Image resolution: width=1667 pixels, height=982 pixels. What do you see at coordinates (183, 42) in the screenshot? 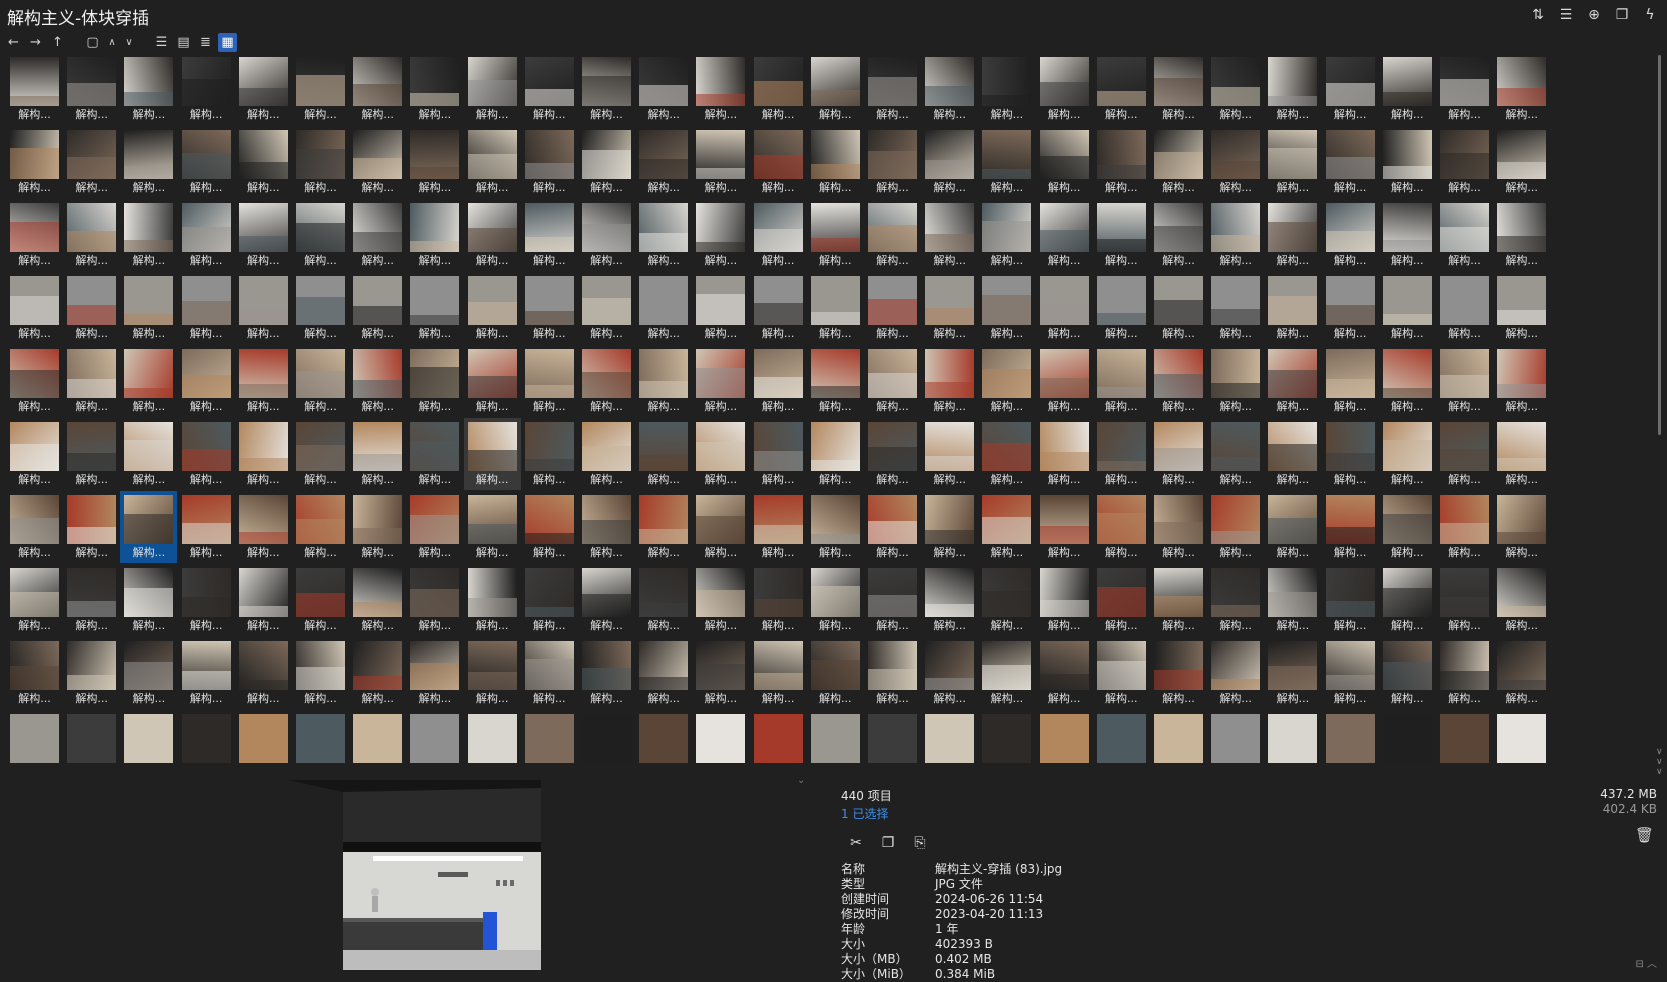
I see `view-details-icon: ▤` at bounding box center [183, 42].